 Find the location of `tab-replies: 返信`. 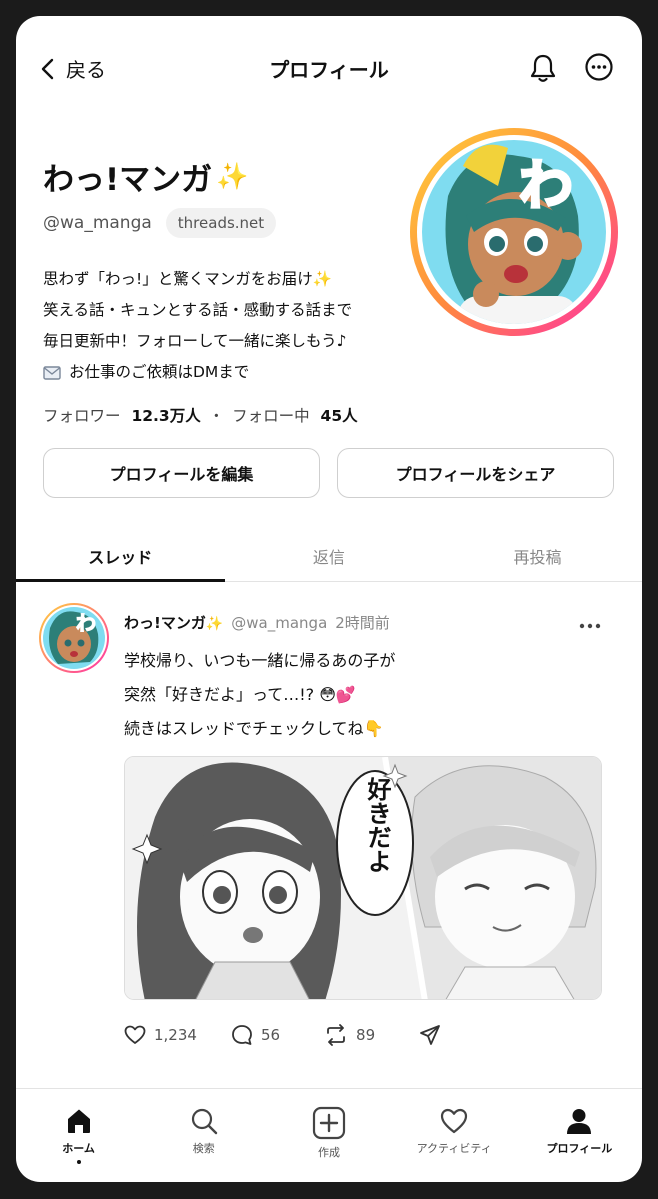

tab-replies: 返信 is located at coordinates (329, 557).